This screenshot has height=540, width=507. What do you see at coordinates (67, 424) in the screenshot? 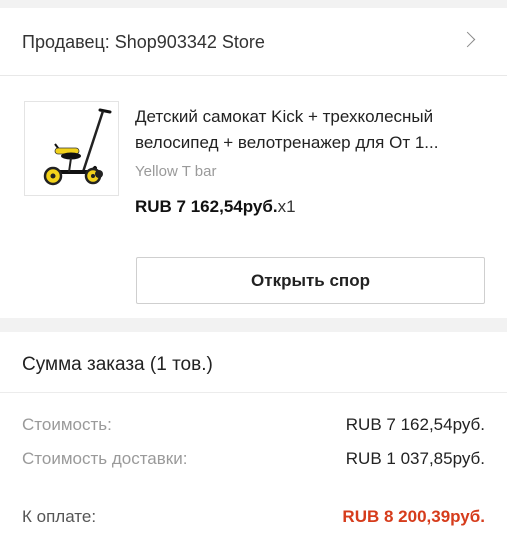
I see `cost-label: Стоимость:` at bounding box center [67, 424].